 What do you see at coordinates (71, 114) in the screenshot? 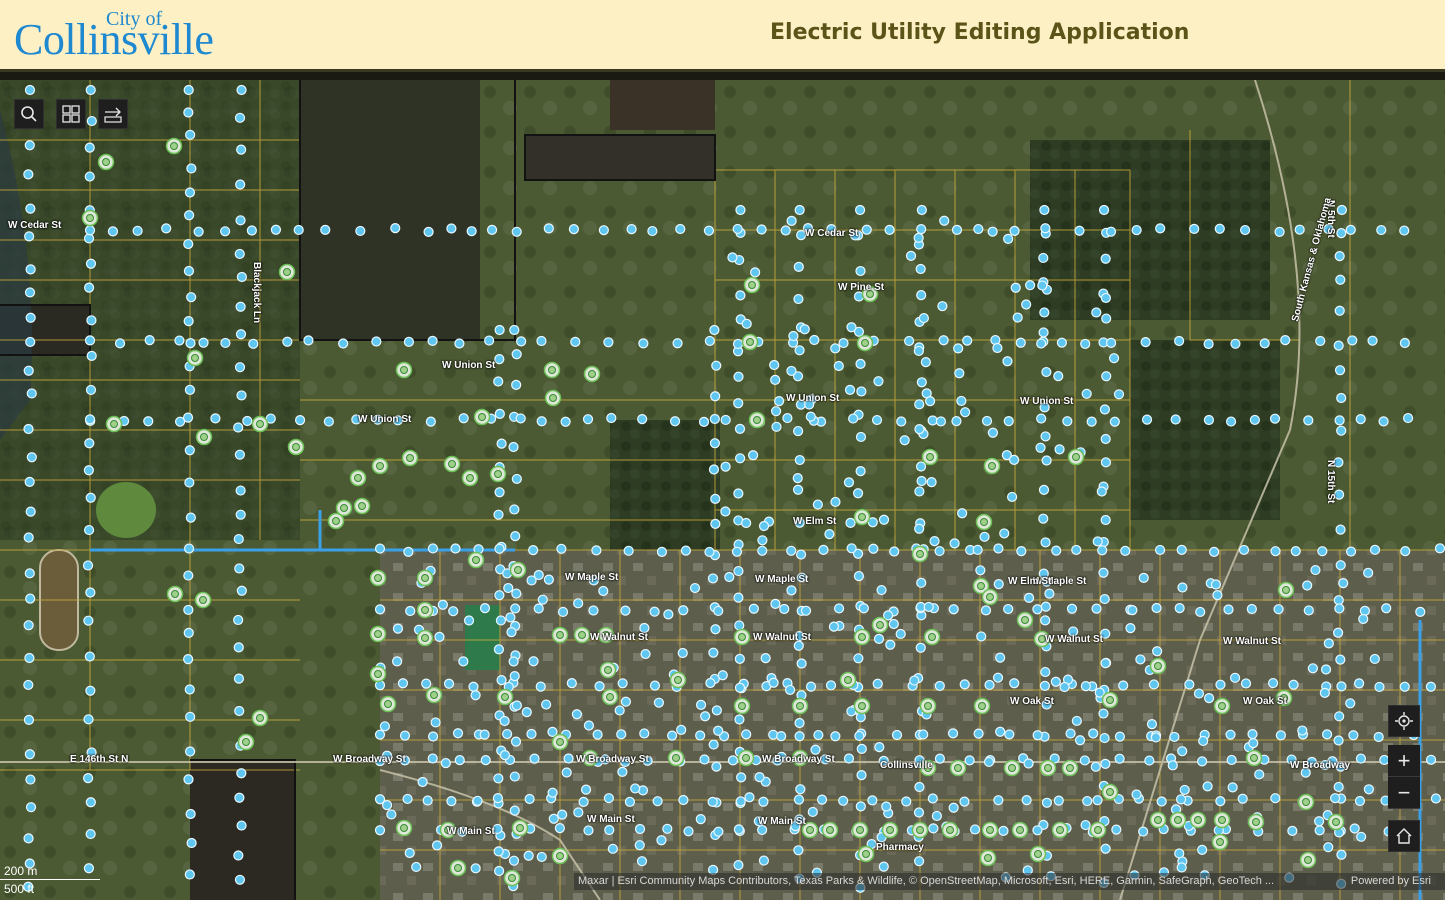
I see `basemap-gallery-button` at bounding box center [71, 114].